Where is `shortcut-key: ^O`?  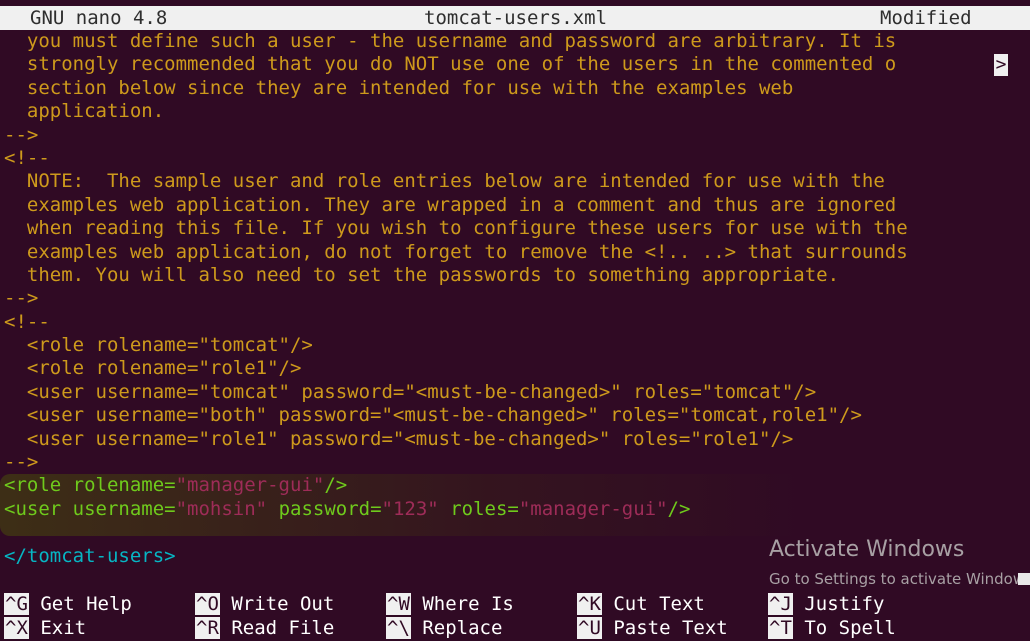 shortcut-key: ^O is located at coordinates (207, 604).